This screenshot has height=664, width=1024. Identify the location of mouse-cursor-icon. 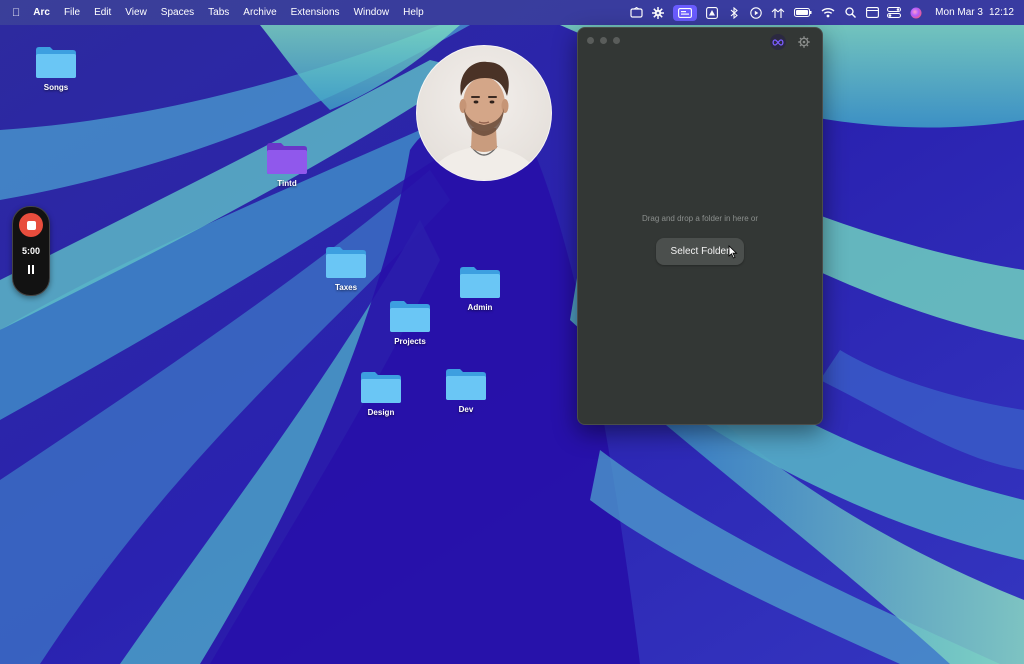
(733, 252).